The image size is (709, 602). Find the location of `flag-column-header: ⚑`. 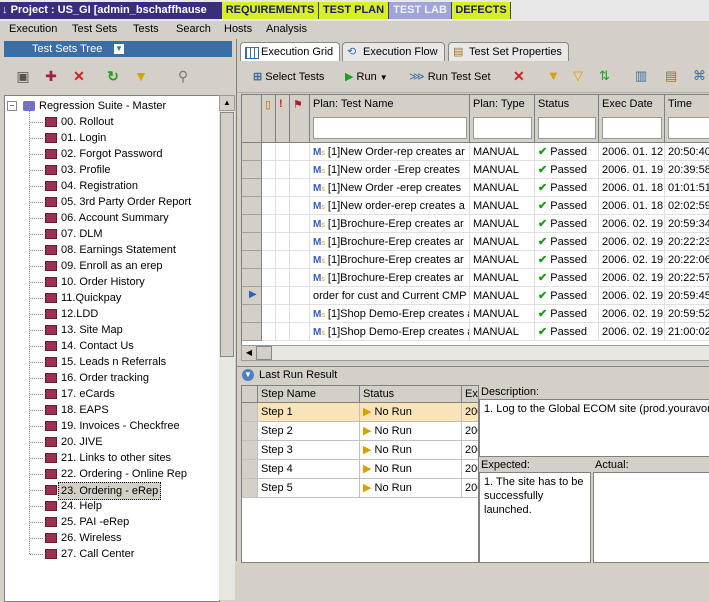

flag-column-header: ⚑ is located at coordinates (300, 119).